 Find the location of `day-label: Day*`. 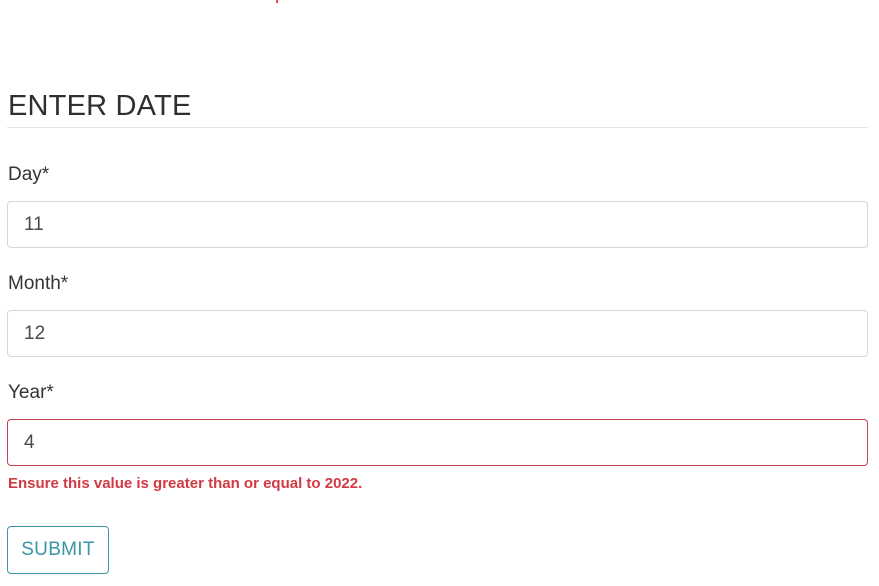

day-label: Day* is located at coordinates (29, 174).